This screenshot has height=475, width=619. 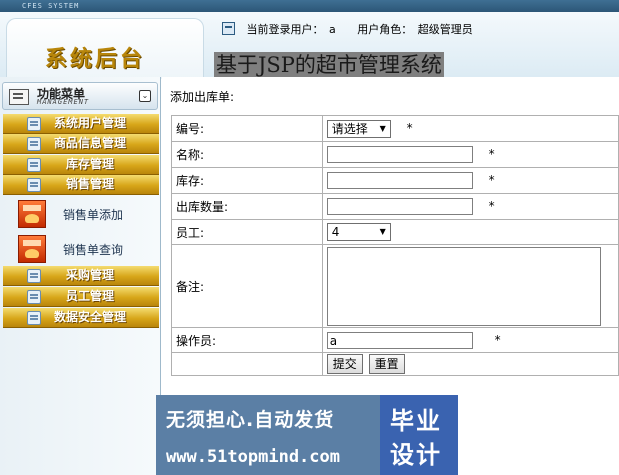 I want to click on sidebar-item-sales: 销售管理, so click(x=81, y=185).